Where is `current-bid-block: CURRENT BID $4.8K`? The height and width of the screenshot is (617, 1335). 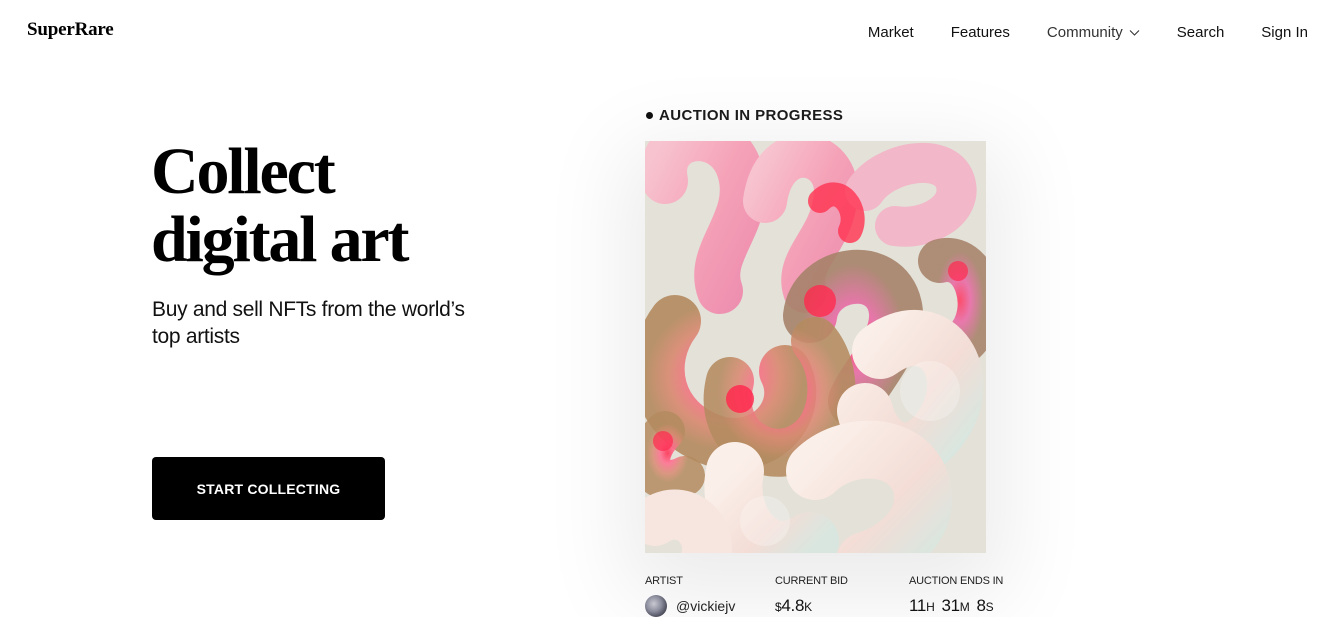
current-bid-block: CURRENT BID $4.8K is located at coordinates (811, 595).